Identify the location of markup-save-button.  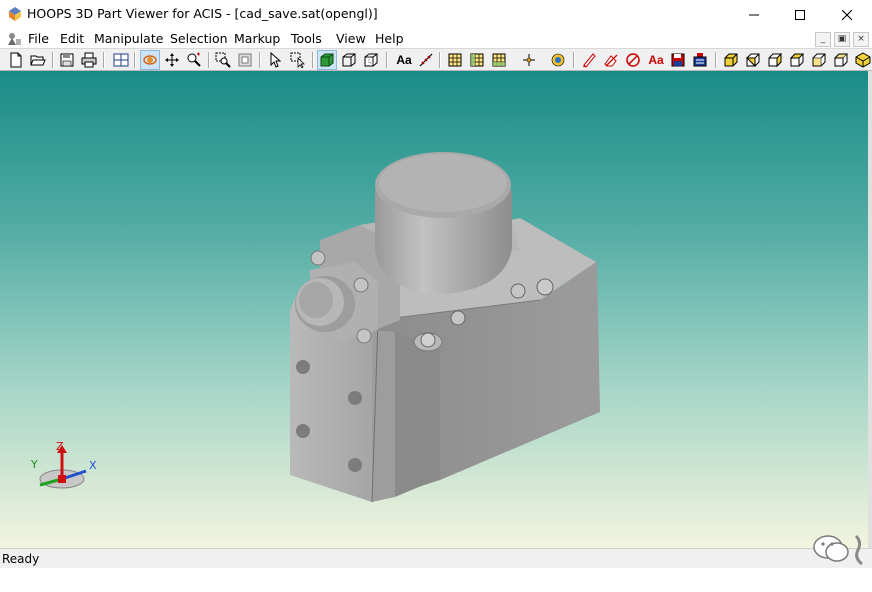
(678, 60).